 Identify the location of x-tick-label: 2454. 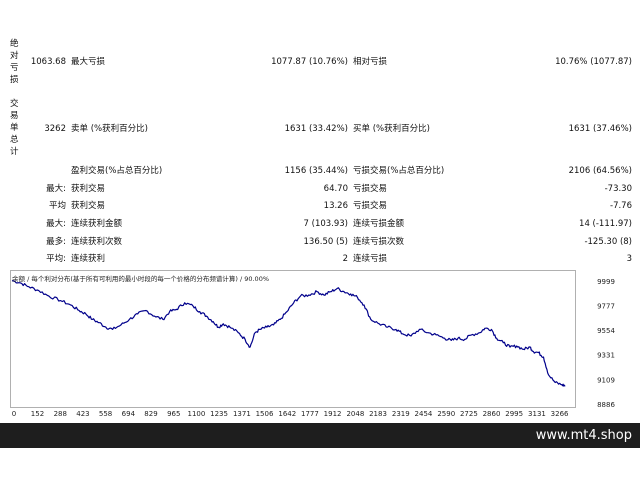
(424, 414).